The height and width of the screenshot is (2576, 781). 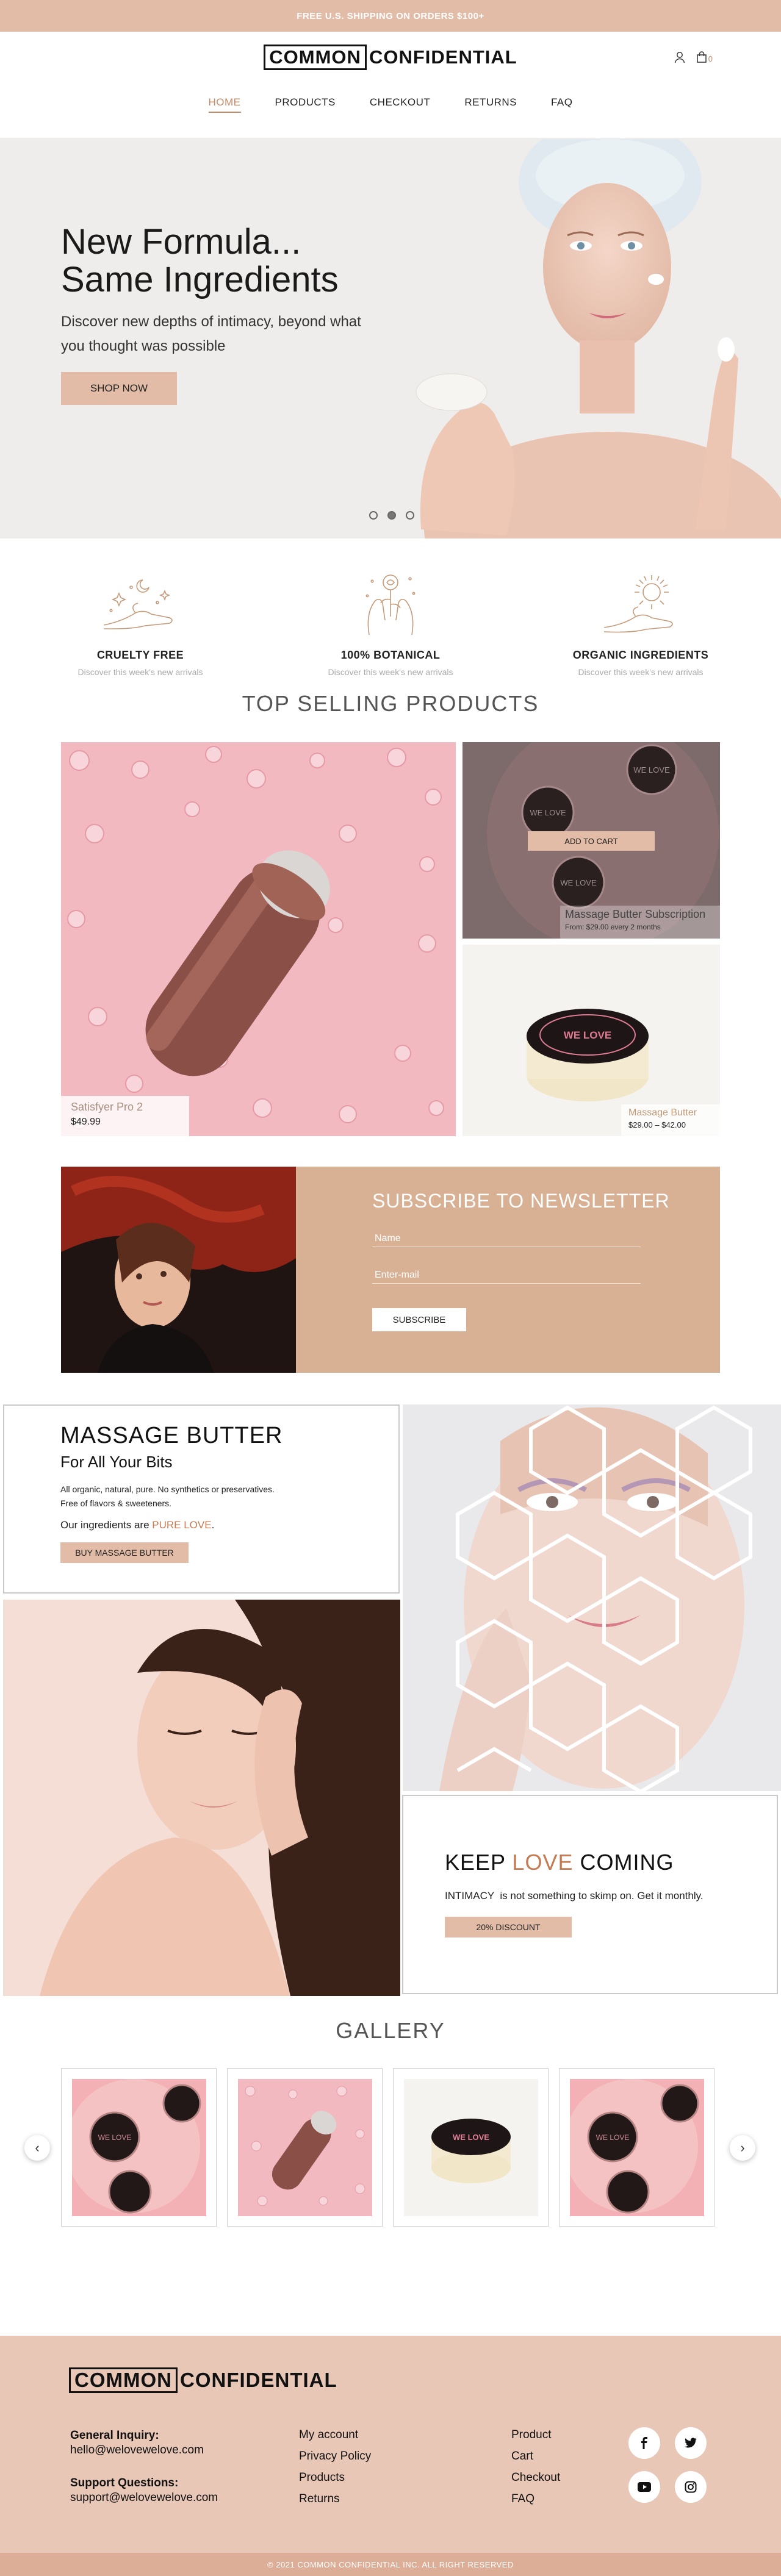 I want to click on youtube-icon, so click(x=644, y=2487).